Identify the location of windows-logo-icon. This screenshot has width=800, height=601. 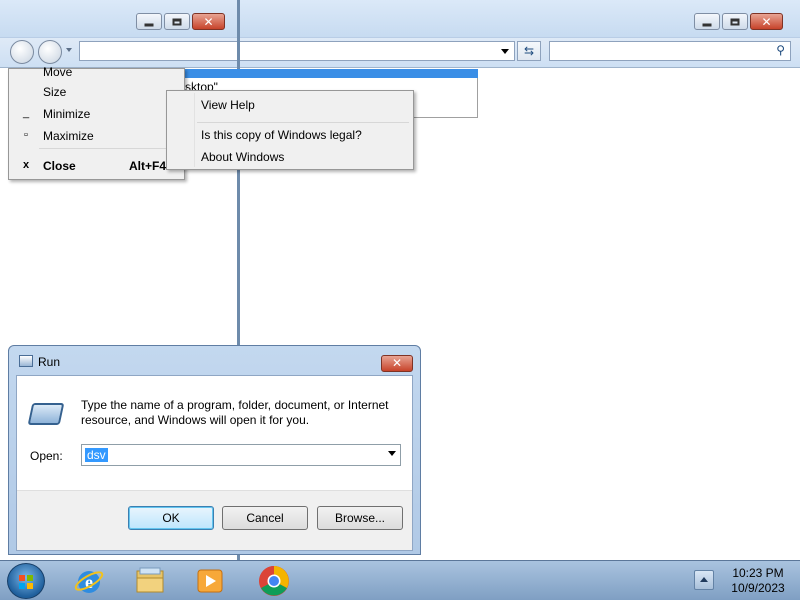
(26, 582).